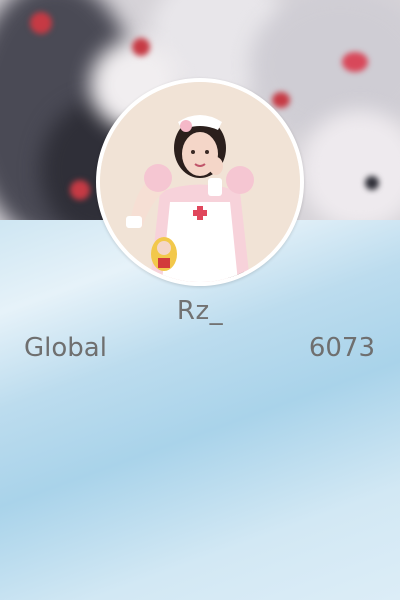 This screenshot has width=400, height=600. Describe the element at coordinates (200, 311) in the screenshot. I see `username: Rz_` at that location.